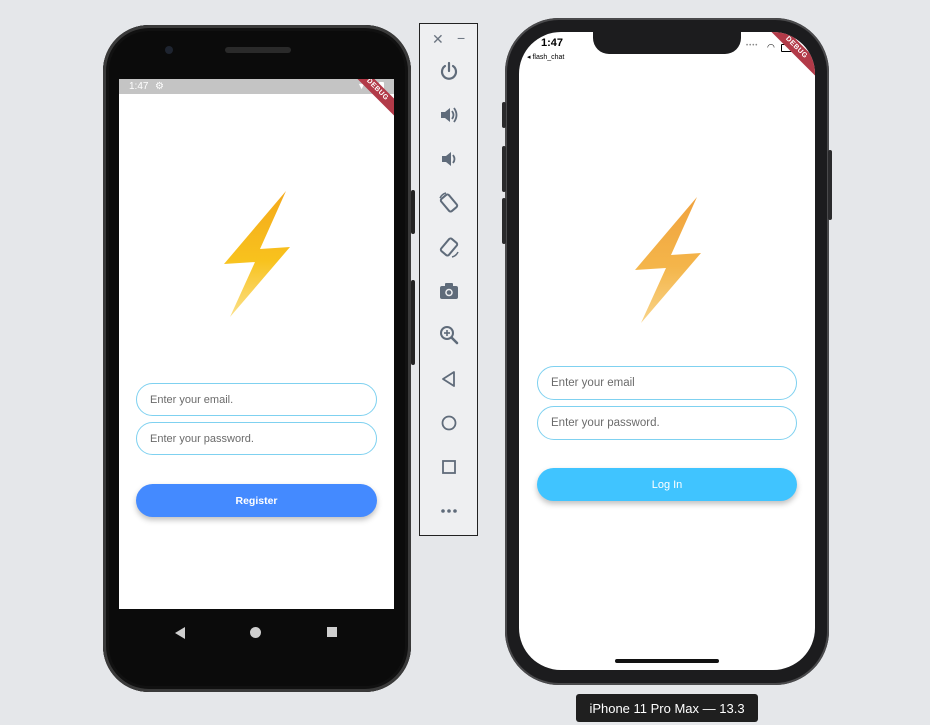 This screenshot has width=930, height=725. What do you see at coordinates (449, 379) in the screenshot?
I see `back-icon` at bounding box center [449, 379].